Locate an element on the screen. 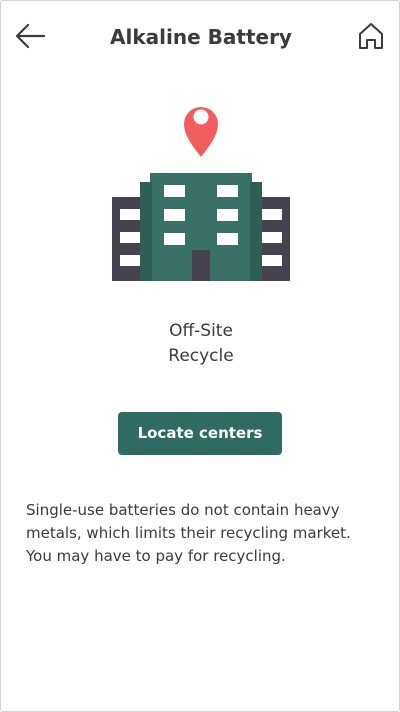 The width and height of the screenshot is (400, 712). disposal-method: Off-Site Recycle is located at coordinates (201, 344).